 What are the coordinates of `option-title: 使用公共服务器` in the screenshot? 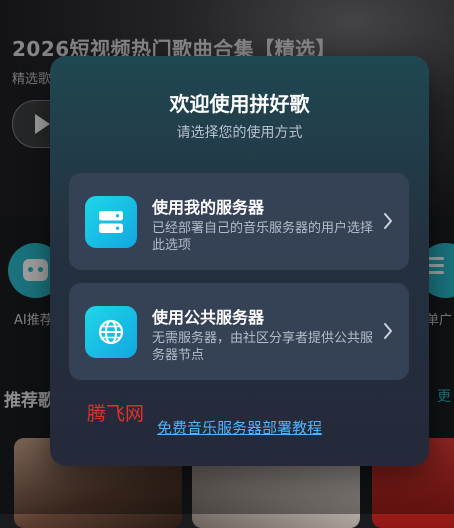 It's located at (208, 317).